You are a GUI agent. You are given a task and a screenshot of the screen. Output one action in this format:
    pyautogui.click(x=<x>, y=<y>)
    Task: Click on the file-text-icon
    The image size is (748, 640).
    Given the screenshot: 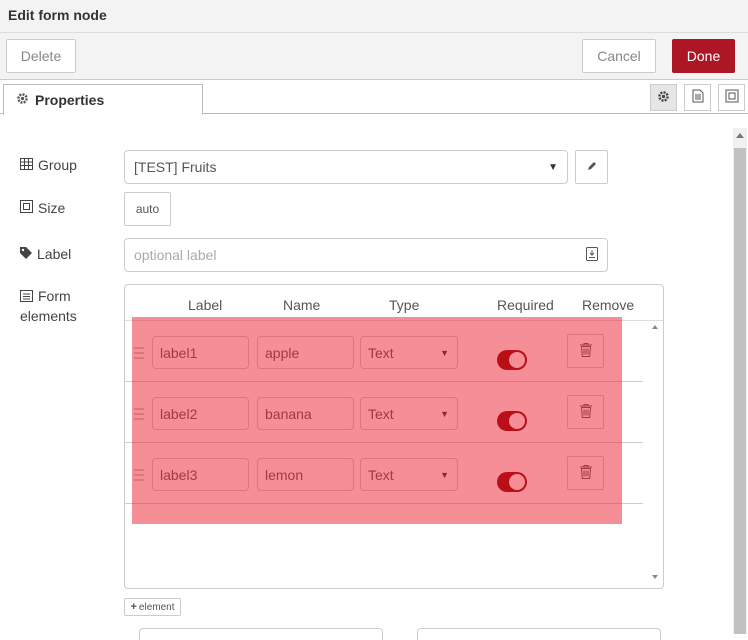 What is the action you would take?
    pyautogui.click(x=698, y=97)
    